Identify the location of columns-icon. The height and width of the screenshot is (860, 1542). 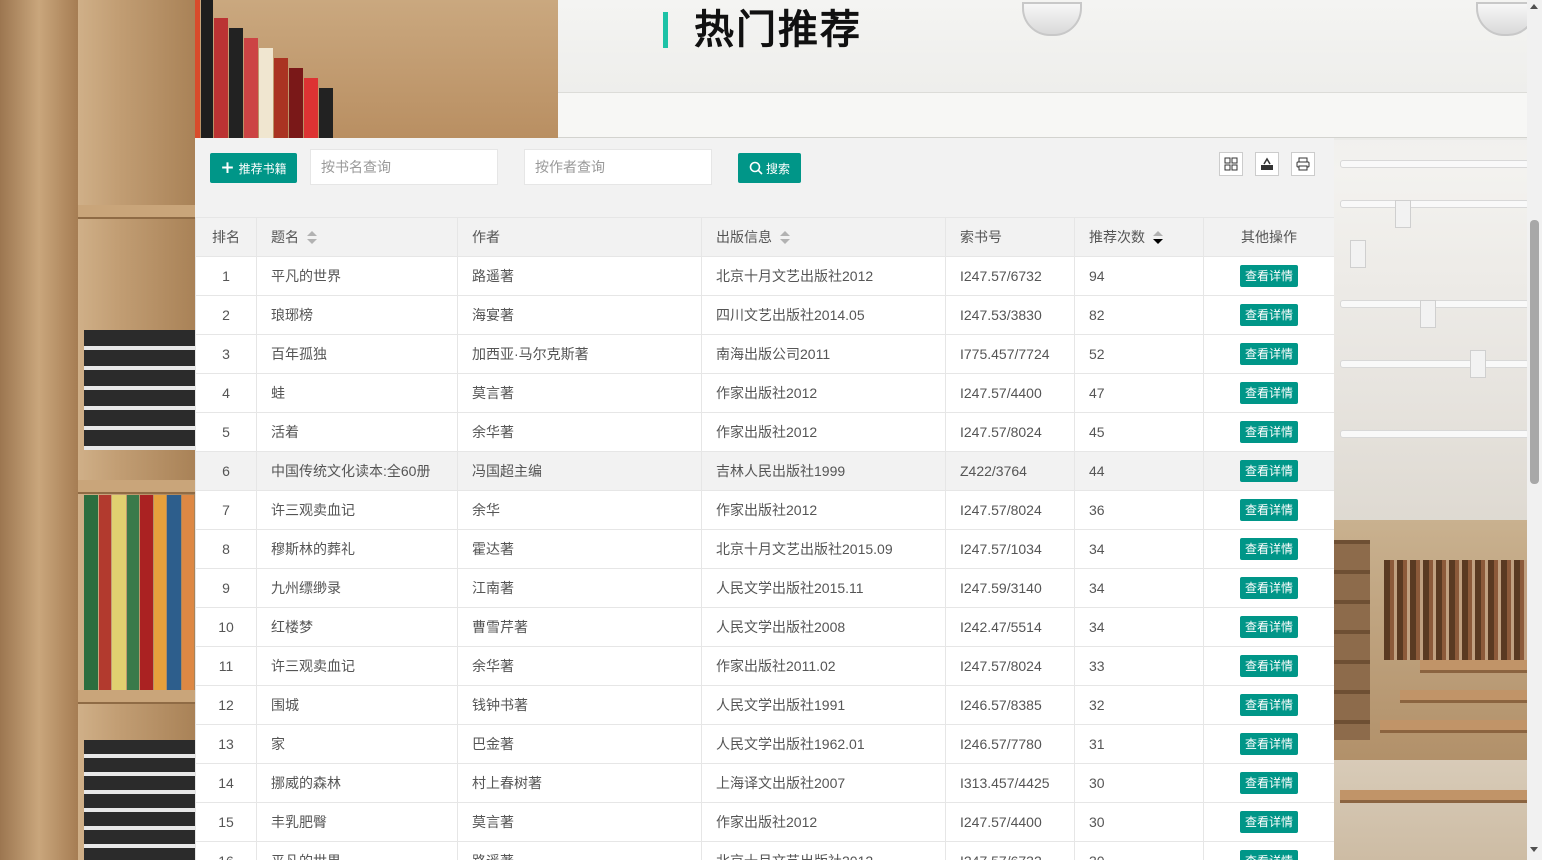
(1231, 164).